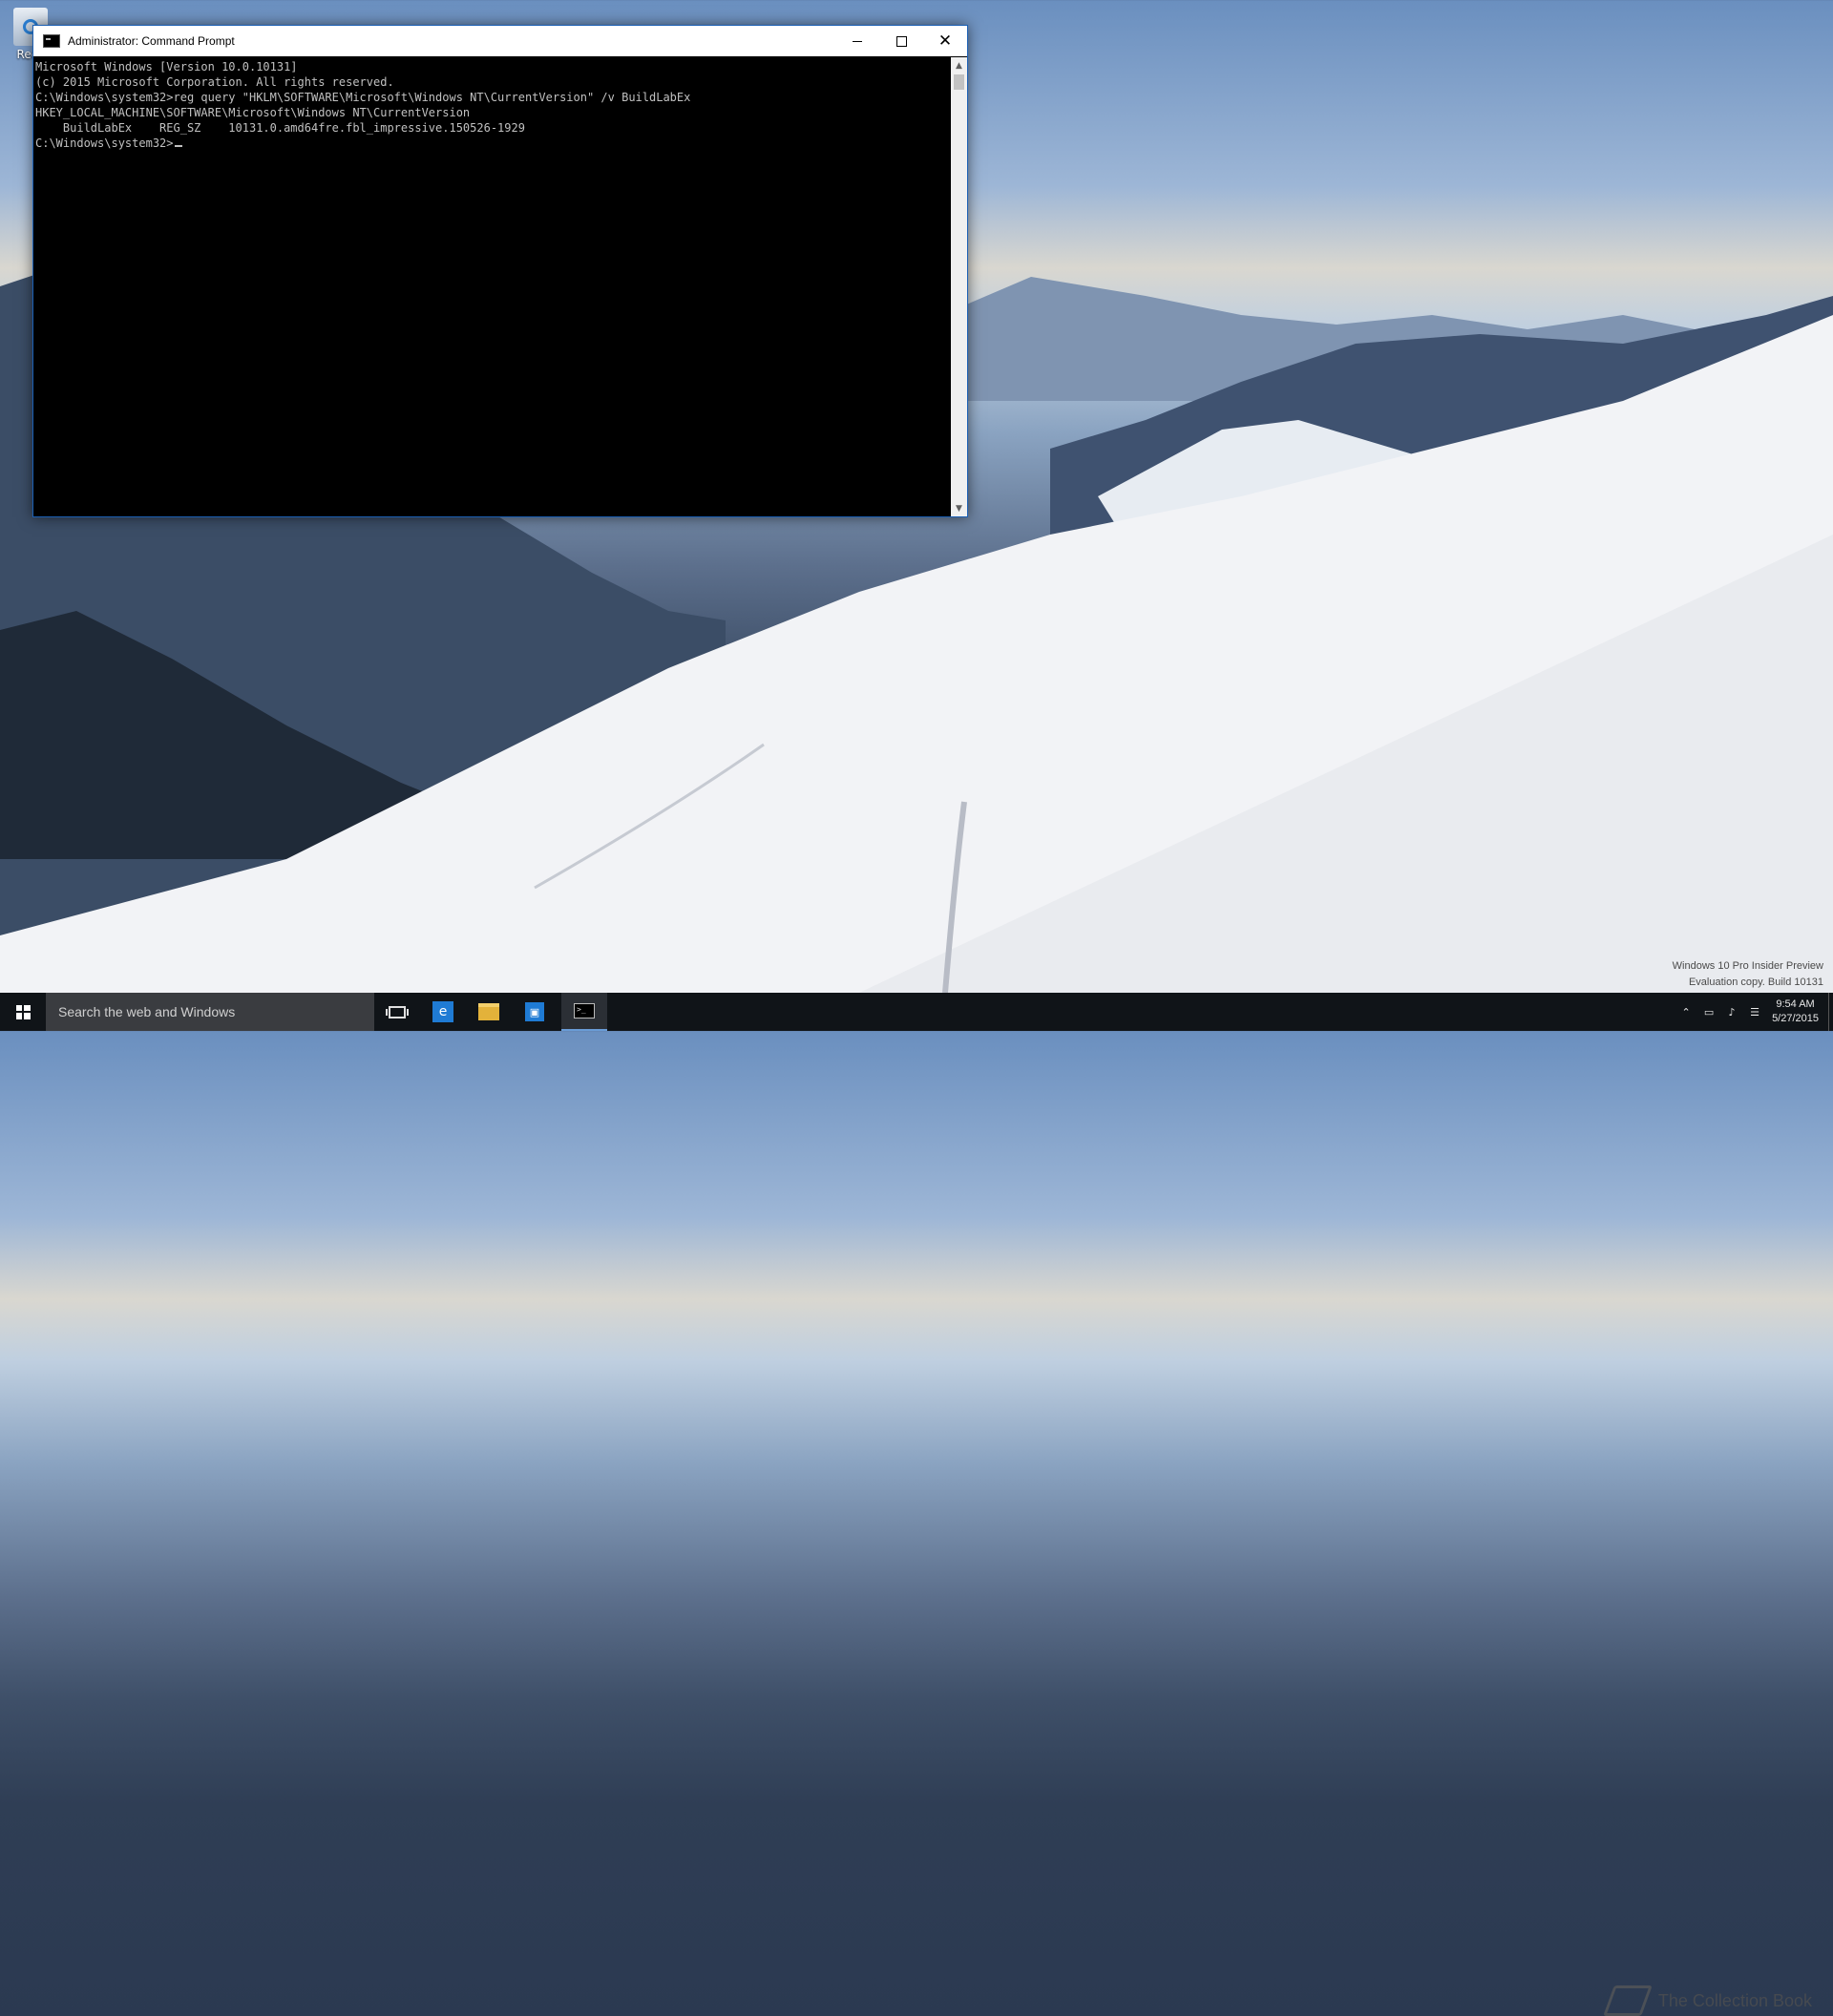  I want to click on minimize-button, so click(857, 41).